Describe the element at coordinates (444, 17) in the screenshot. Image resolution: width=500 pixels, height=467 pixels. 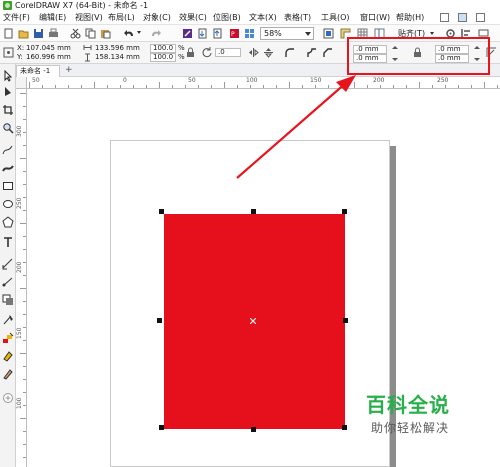
I see `window-minimize-icon` at that location.